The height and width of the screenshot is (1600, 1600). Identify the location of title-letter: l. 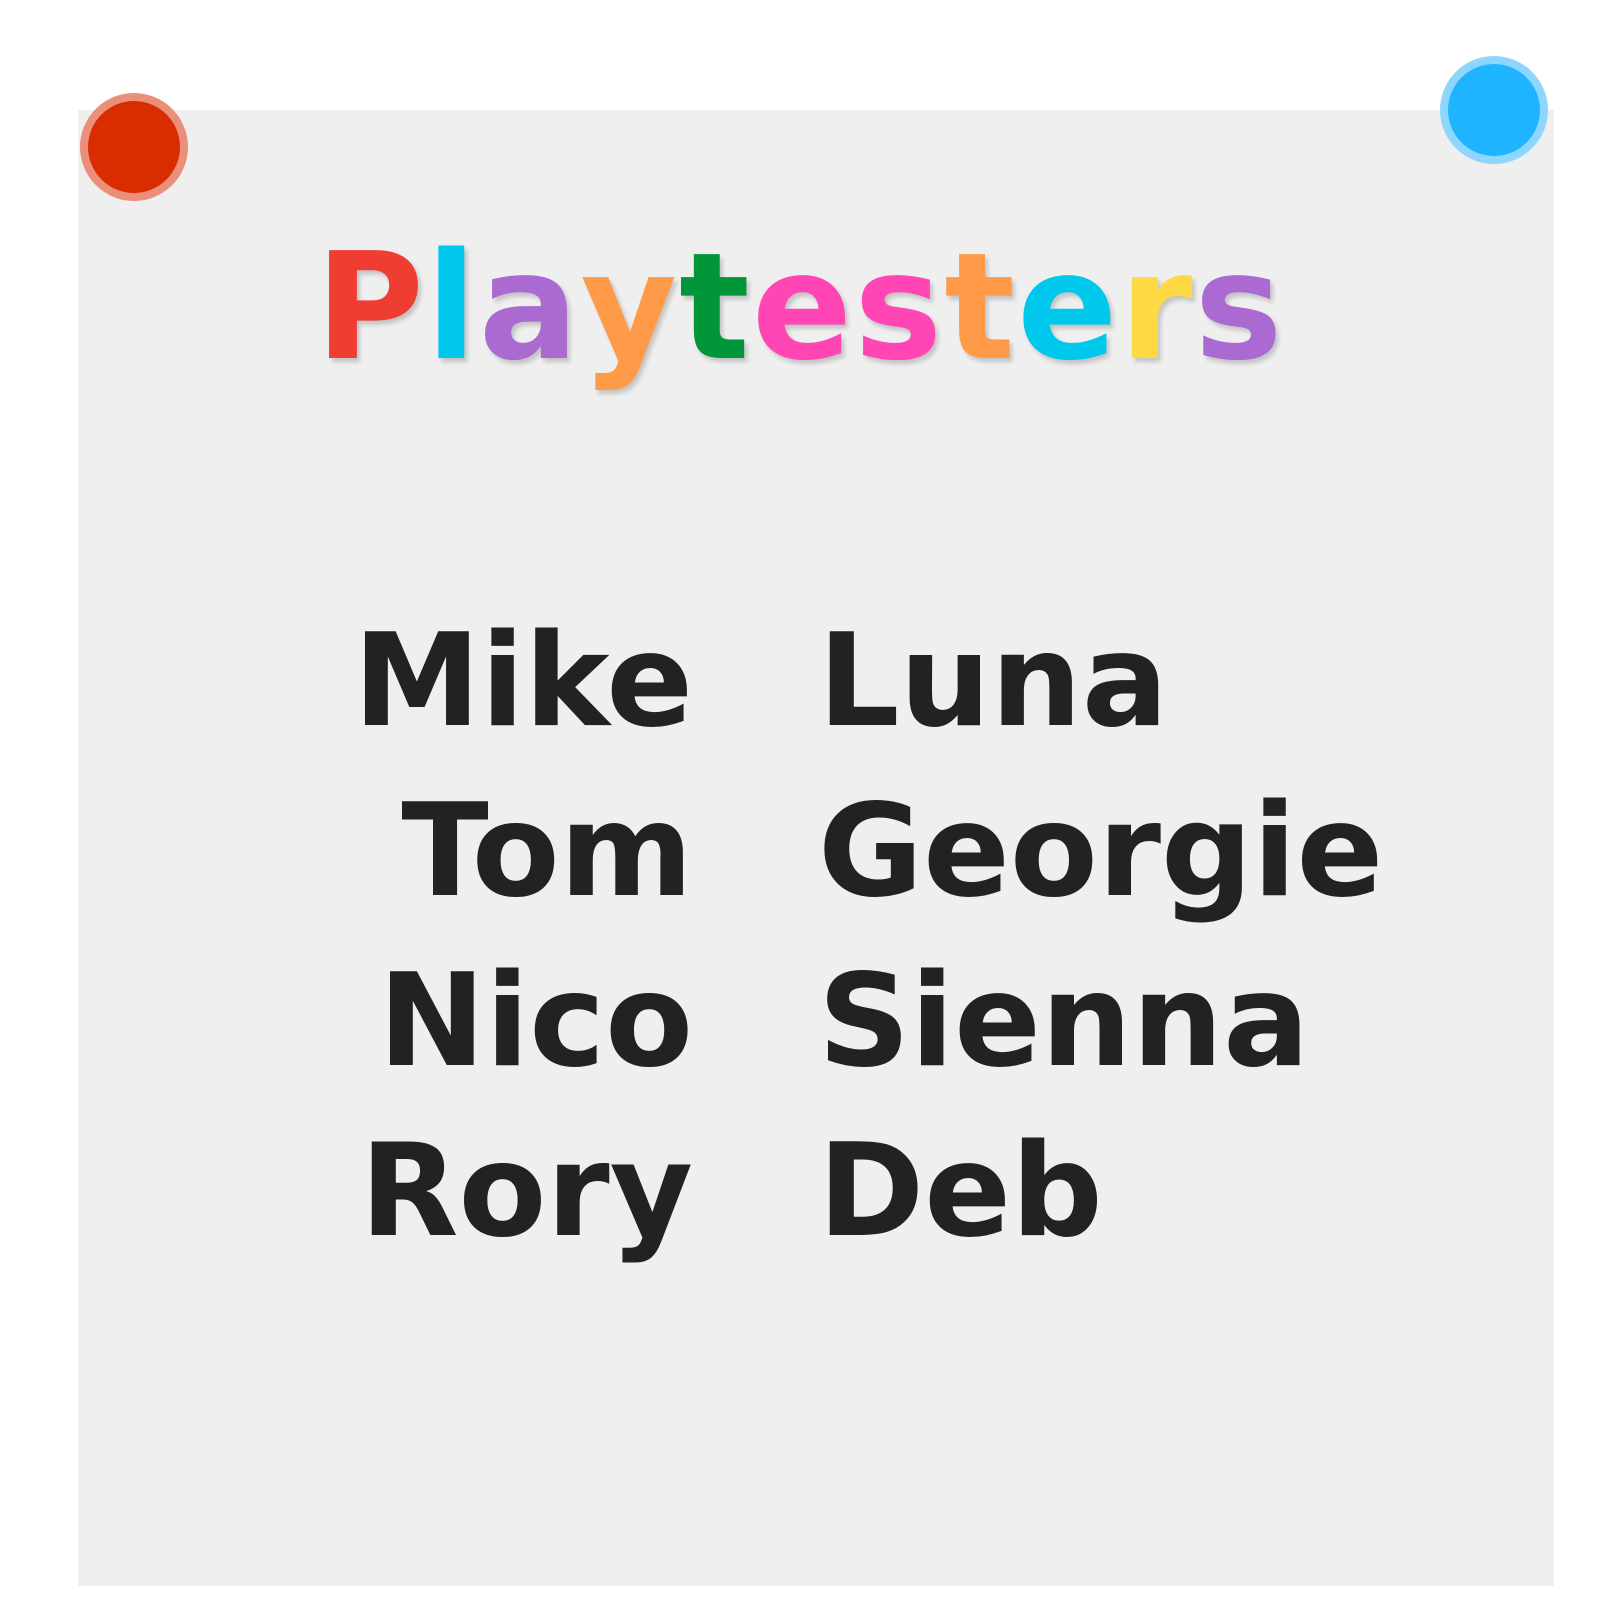
(452, 307).